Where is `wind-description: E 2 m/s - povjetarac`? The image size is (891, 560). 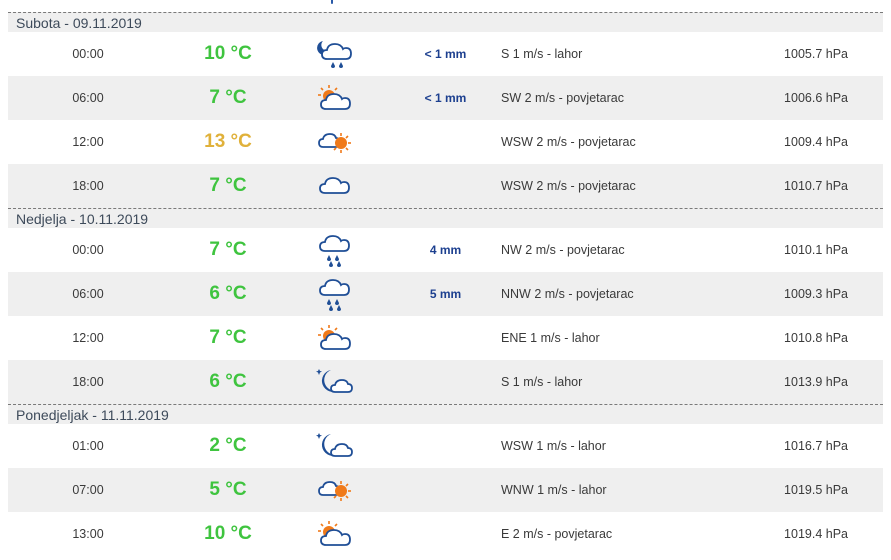 wind-description: E 2 m/s - povjetarac is located at coordinates (557, 534).